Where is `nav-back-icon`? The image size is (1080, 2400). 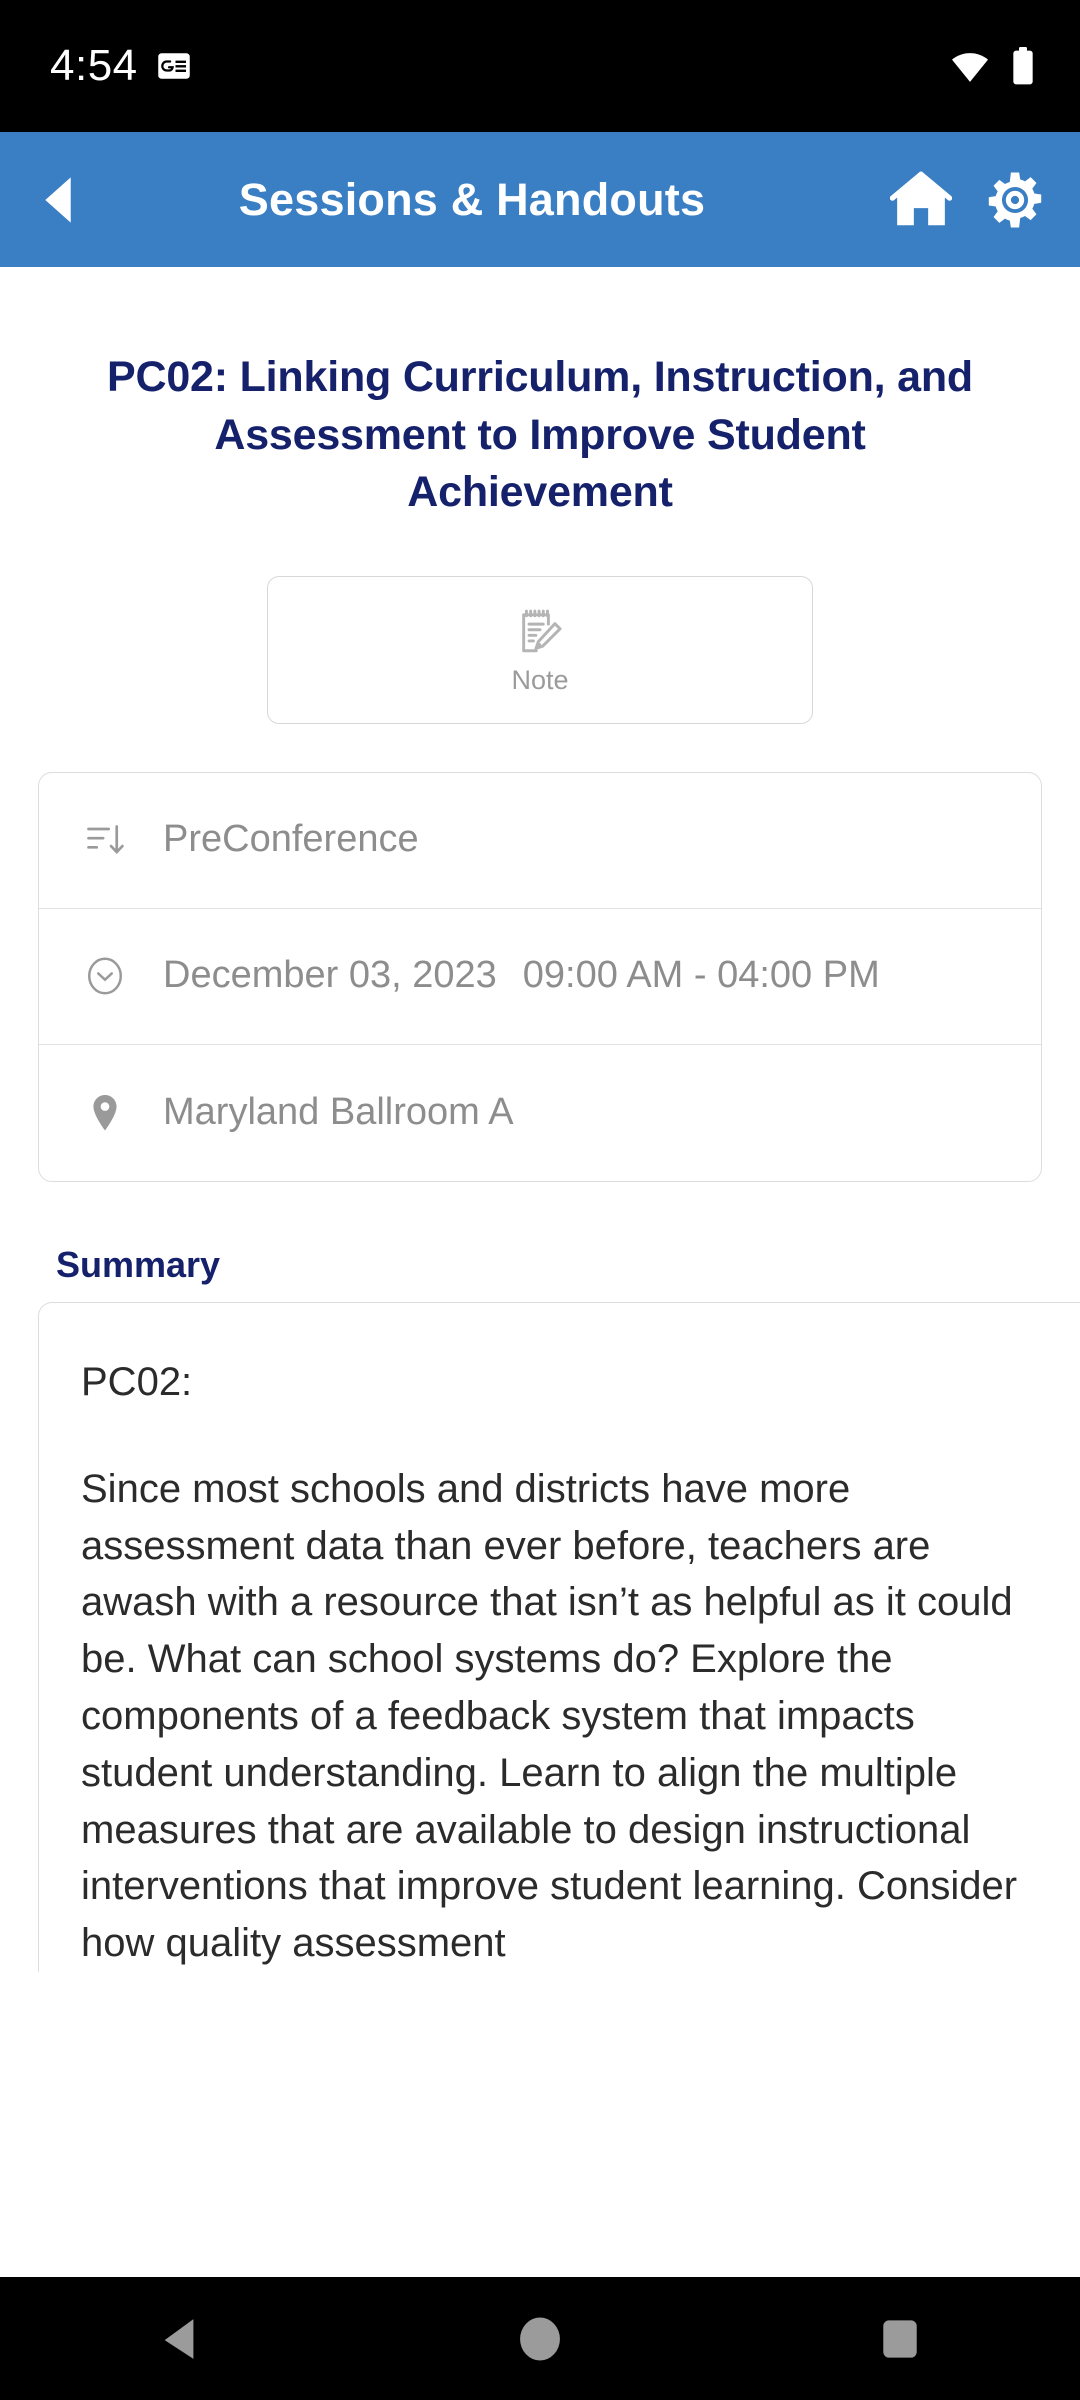 nav-back-icon is located at coordinates (180, 2339).